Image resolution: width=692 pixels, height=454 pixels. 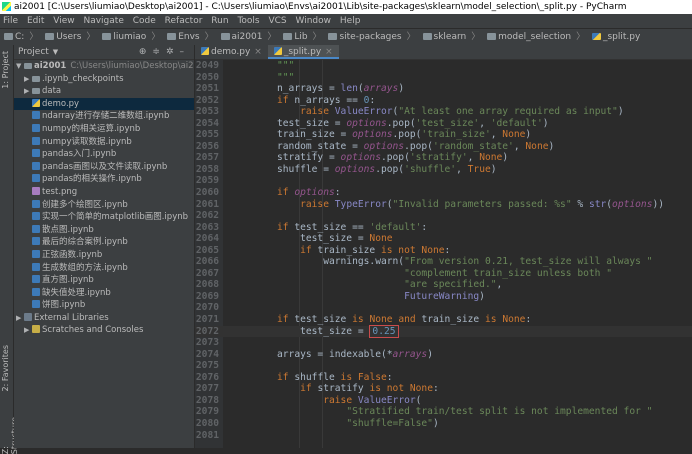 I want to click on menu-tools: Tools, so click(x=248, y=21).